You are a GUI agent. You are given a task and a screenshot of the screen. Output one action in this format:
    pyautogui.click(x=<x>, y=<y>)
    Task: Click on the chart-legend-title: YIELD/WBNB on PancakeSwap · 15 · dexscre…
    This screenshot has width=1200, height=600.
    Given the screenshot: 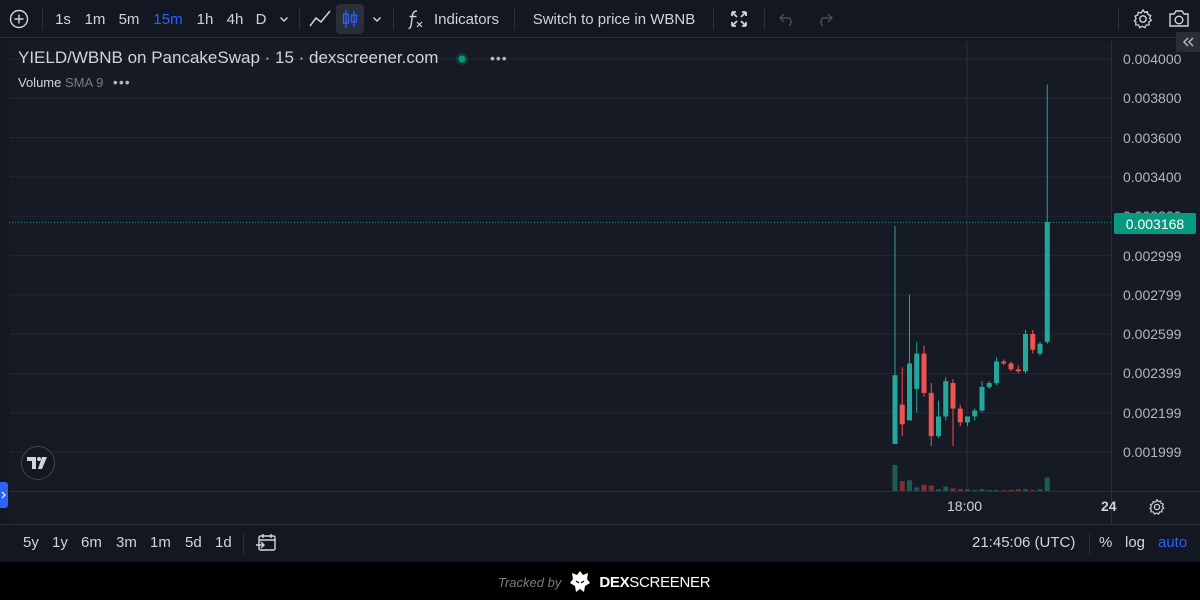 What is the action you would take?
    pyautogui.click(x=263, y=58)
    